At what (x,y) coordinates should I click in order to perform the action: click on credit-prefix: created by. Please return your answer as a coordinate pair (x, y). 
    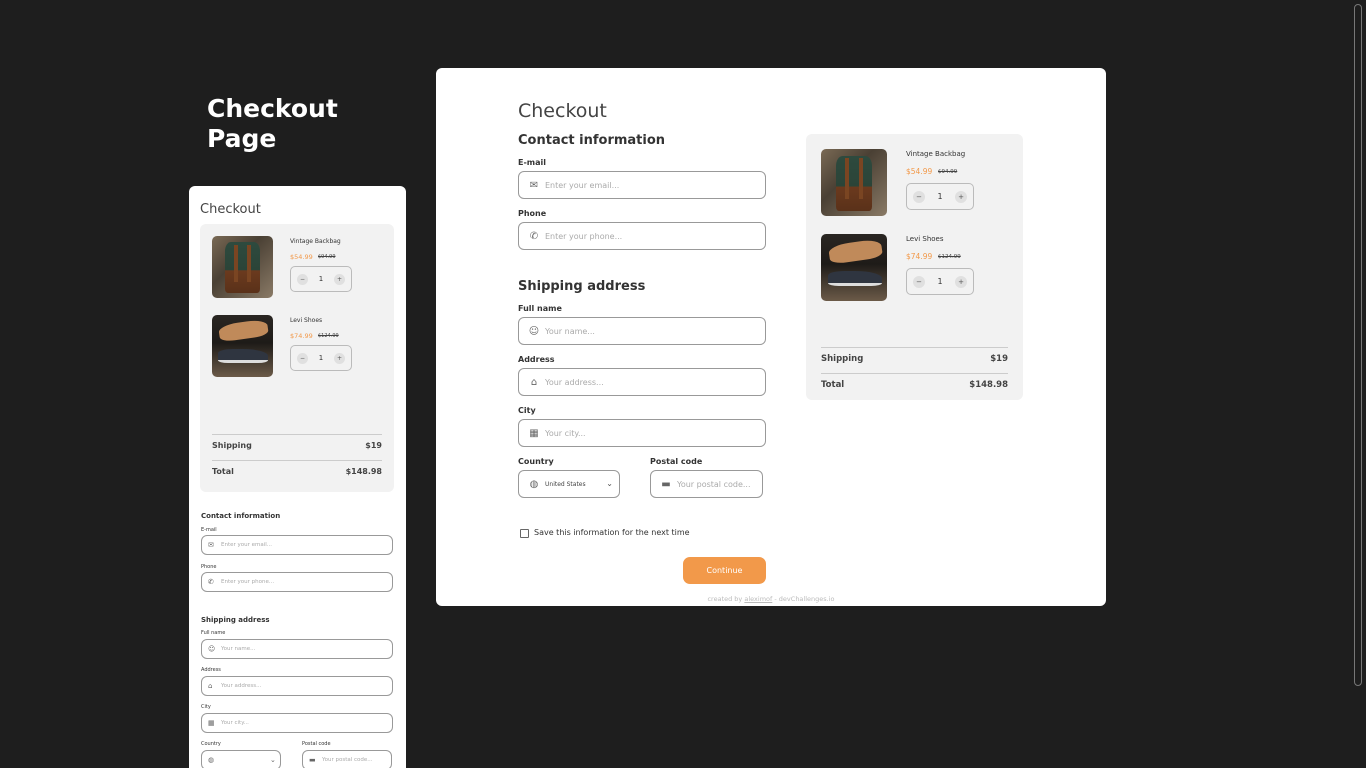
    Looking at the image, I should click on (725, 599).